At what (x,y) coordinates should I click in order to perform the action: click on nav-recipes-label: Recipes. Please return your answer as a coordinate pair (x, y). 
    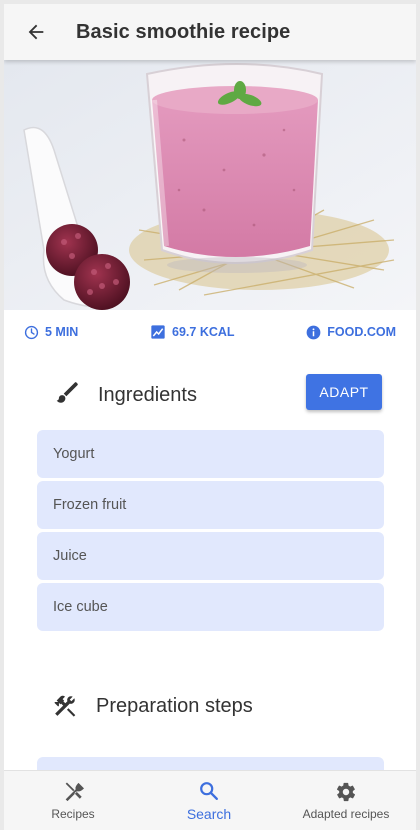
    Looking at the image, I should click on (73, 813).